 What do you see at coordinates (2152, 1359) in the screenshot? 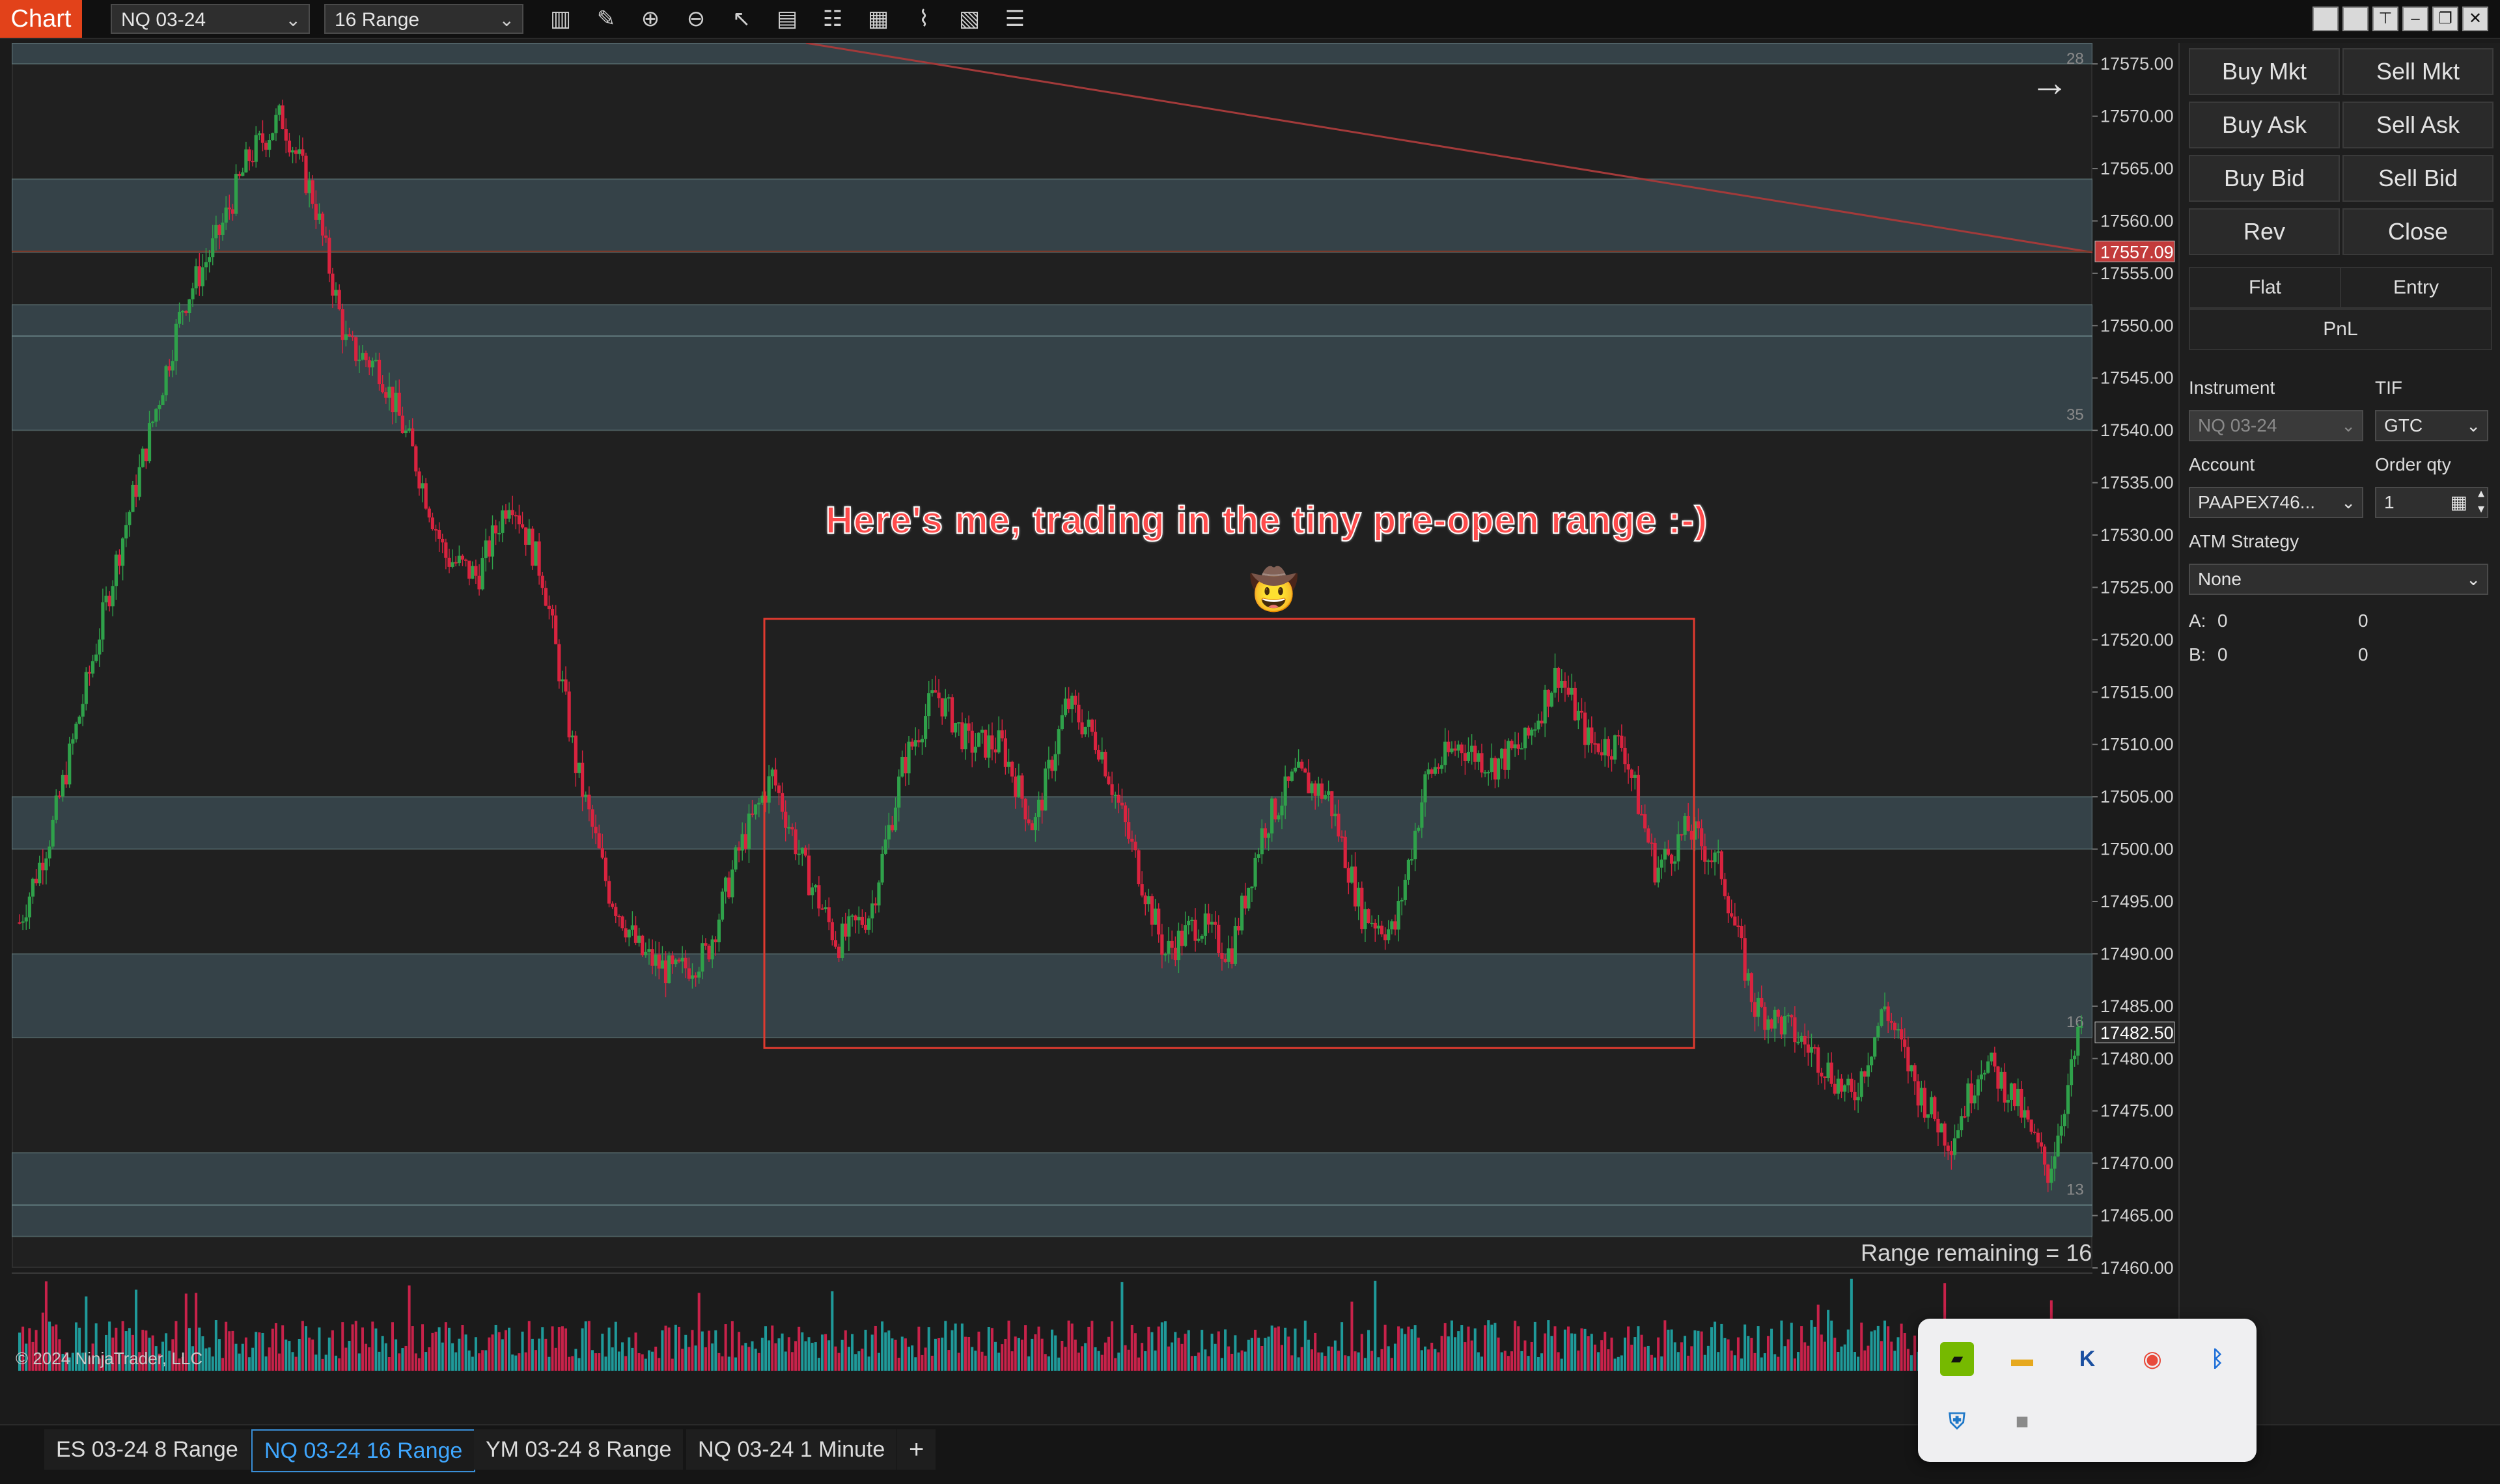
I see `chrome-icon: ◉` at bounding box center [2152, 1359].